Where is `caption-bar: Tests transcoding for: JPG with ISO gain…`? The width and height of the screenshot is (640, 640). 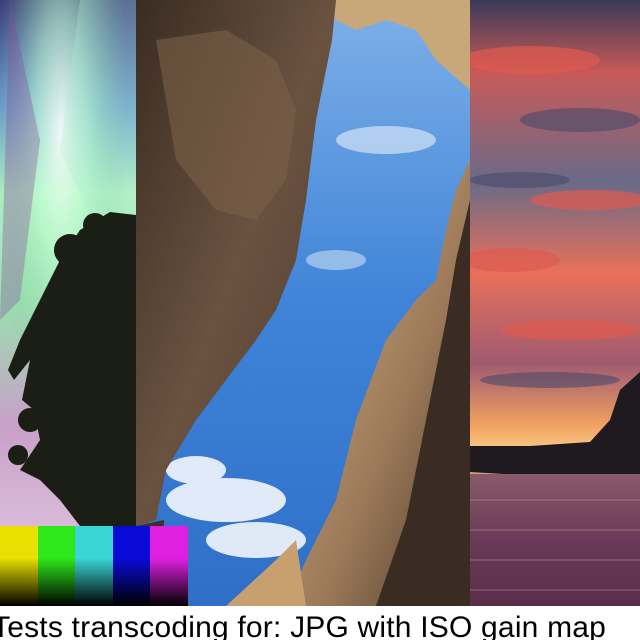 caption-bar: Tests transcoding for: JPG with ISO gain… is located at coordinates (320, 623).